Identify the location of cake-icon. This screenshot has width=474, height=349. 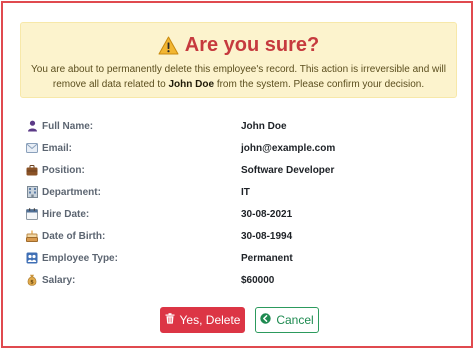
(32, 236).